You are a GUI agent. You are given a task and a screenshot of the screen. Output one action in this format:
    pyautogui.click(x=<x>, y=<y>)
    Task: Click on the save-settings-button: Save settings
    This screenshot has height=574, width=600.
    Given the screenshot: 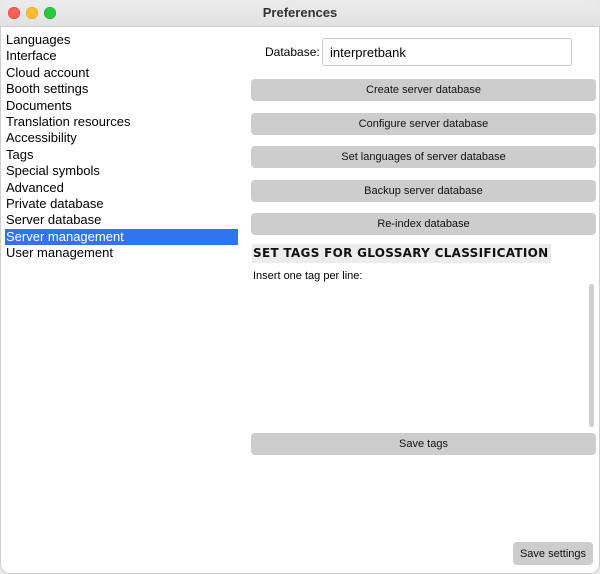 What is the action you would take?
    pyautogui.click(x=553, y=553)
    